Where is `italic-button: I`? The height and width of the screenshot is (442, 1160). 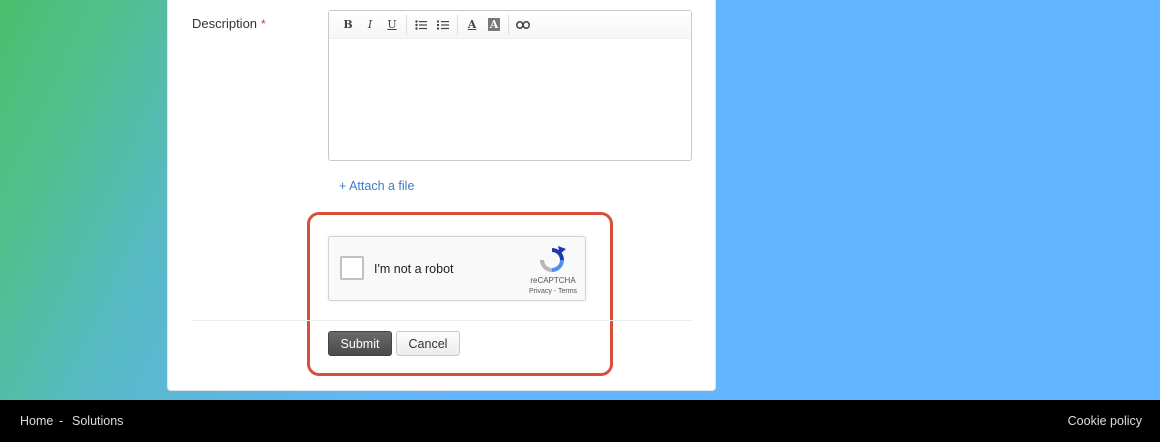
italic-button: I is located at coordinates (370, 25).